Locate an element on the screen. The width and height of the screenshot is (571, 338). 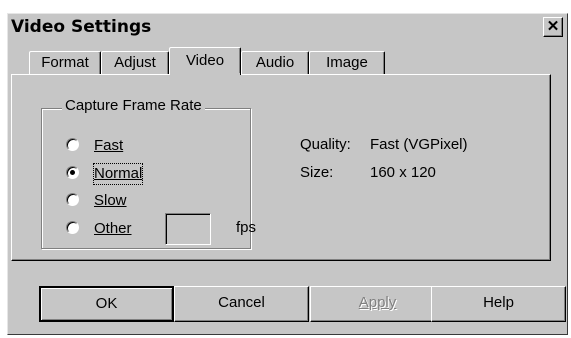
tab-format-label: Format is located at coordinates (65, 62).